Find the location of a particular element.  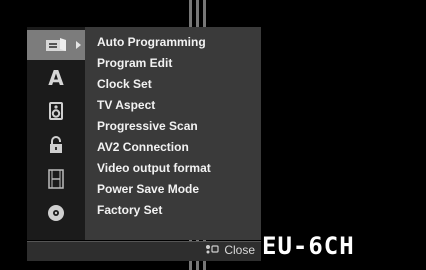

lock-icon is located at coordinates (56, 145).